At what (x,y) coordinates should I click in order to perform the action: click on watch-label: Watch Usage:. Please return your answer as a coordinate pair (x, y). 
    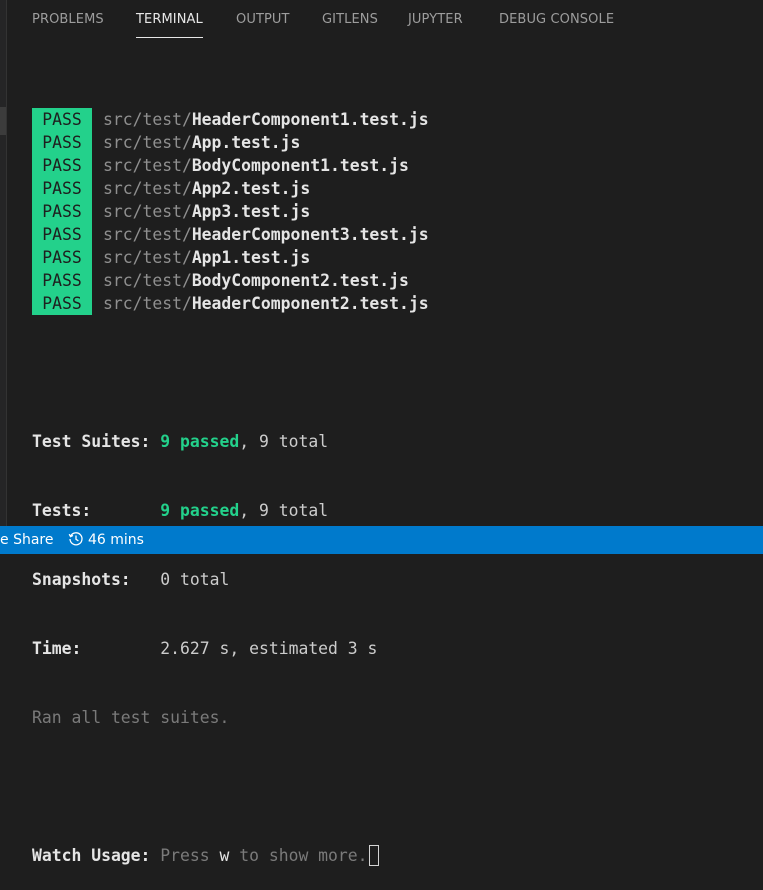
    Looking at the image, I should click on (91, 855).